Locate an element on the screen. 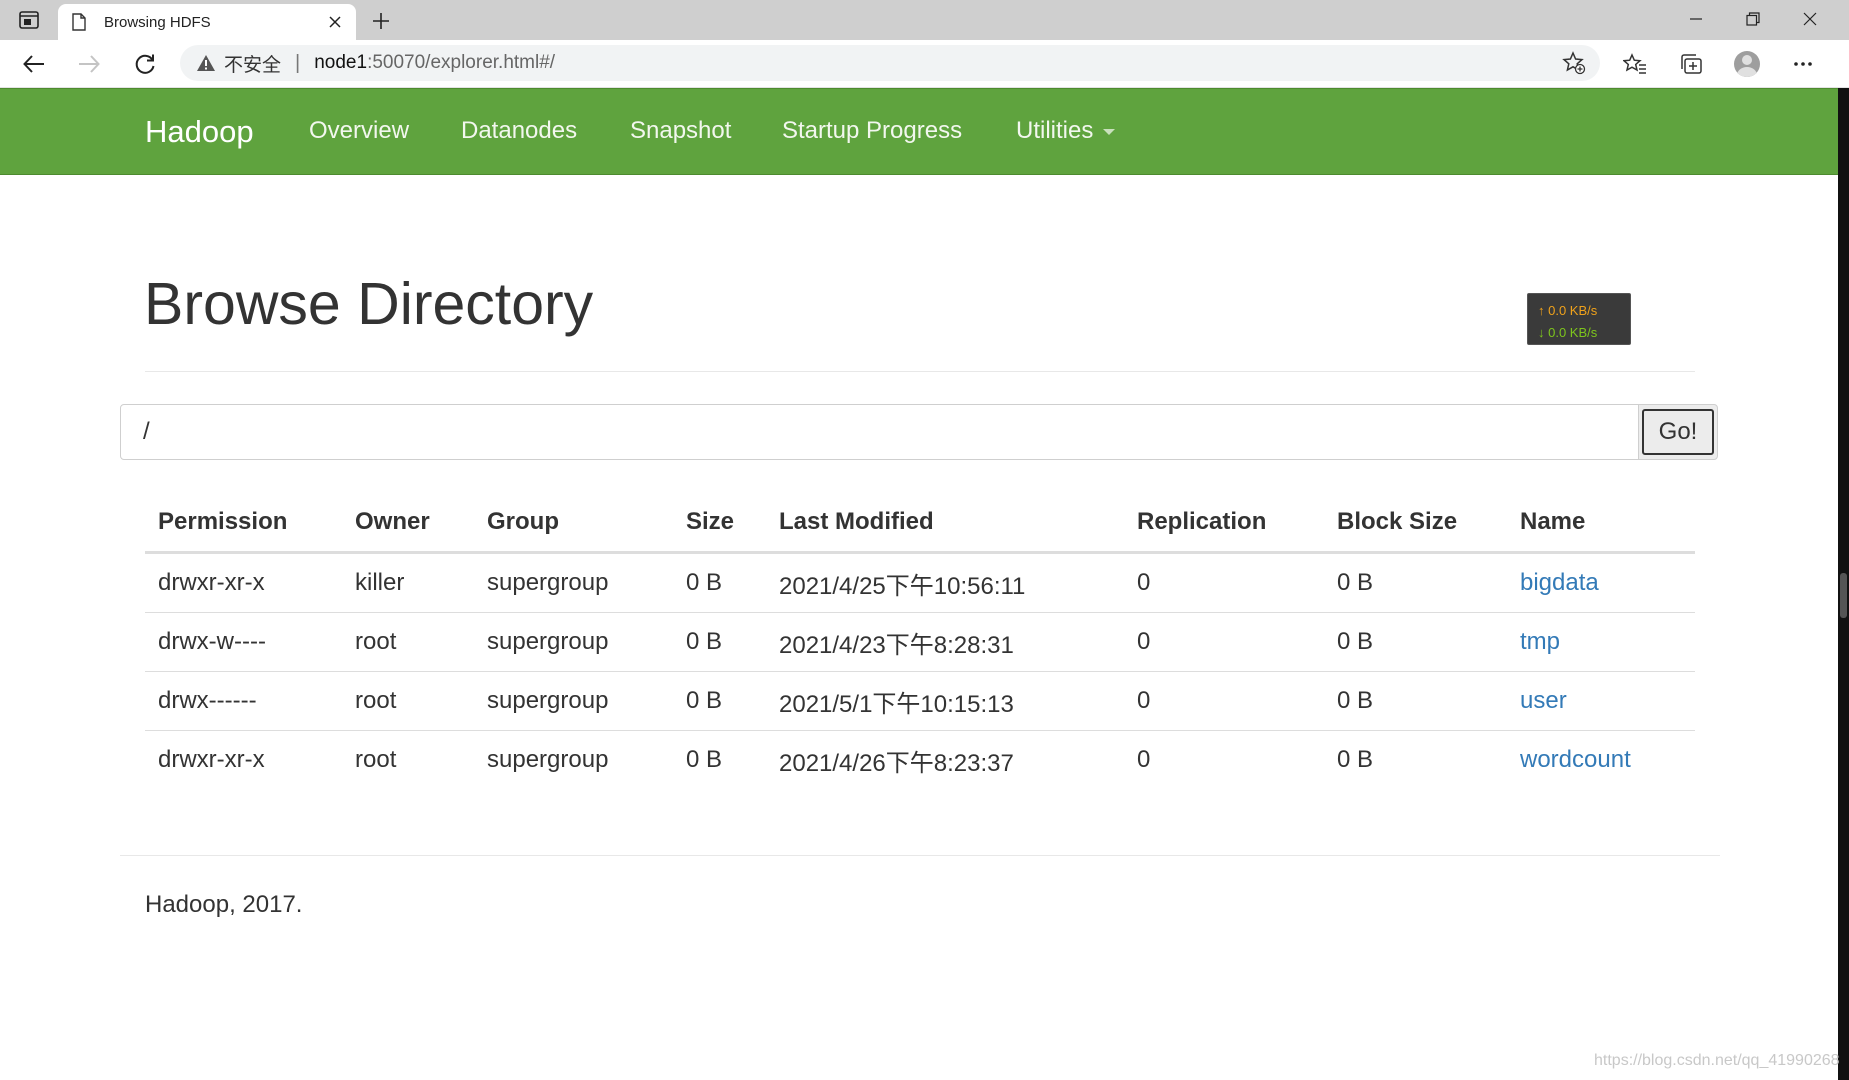 The height and width of the screenshot is (1080, 1849). upload-speed: ↑ 0.0 KB/s is located at coordinates (1568, 310).